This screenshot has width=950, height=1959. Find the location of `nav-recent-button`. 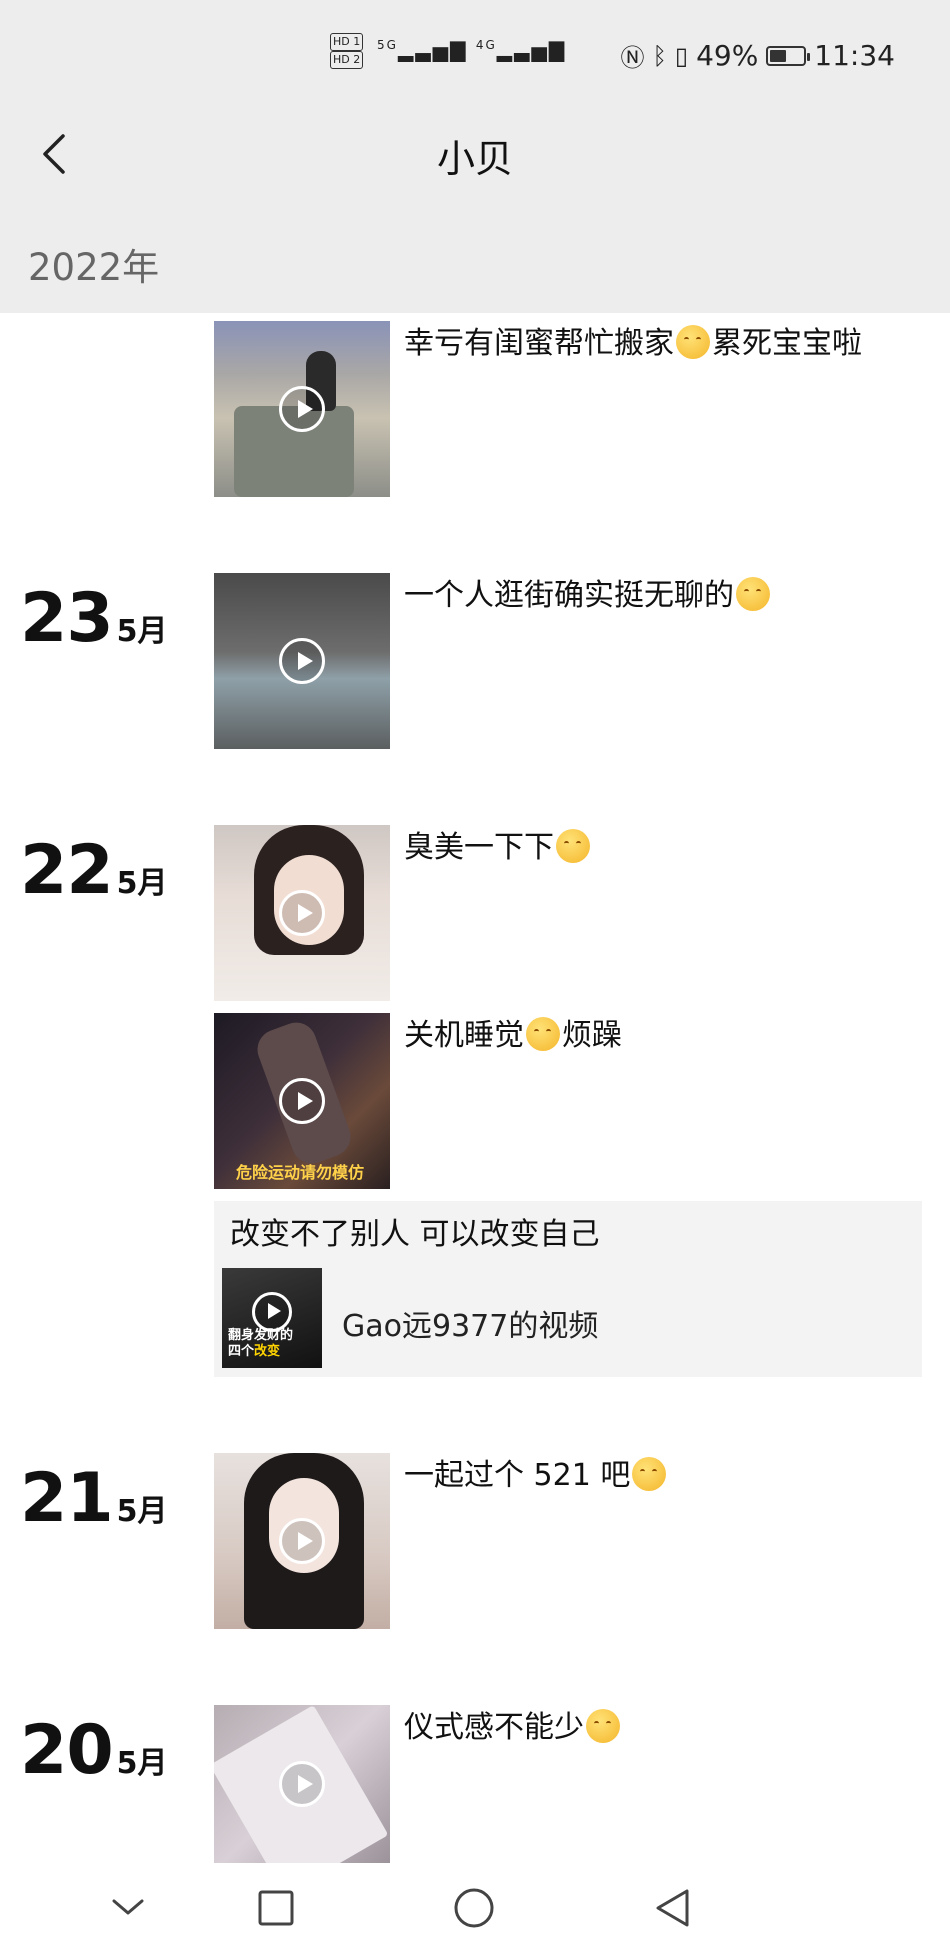

nav-recent-button is located at coordinates (276, 1908).